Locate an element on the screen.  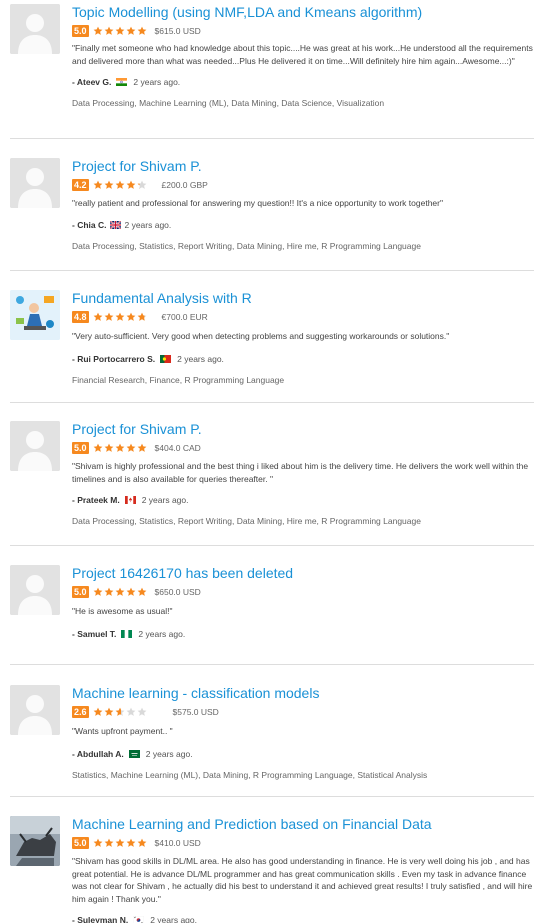
price-label: $575.0 USD is located at coordinates (195, 712).